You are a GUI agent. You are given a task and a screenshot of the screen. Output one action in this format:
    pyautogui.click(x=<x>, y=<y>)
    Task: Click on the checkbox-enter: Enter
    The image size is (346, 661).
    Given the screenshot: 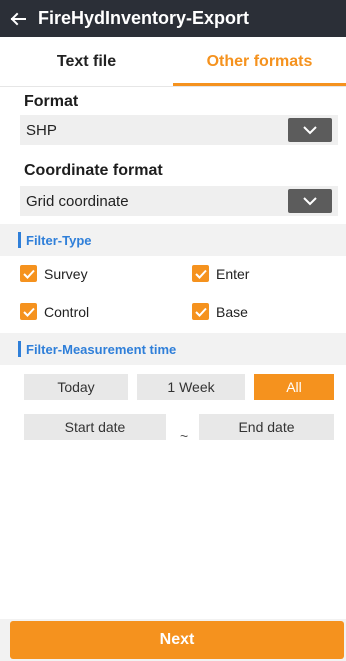 What is the action you would take?
    pyautogui.click(x=220, y=273)
    